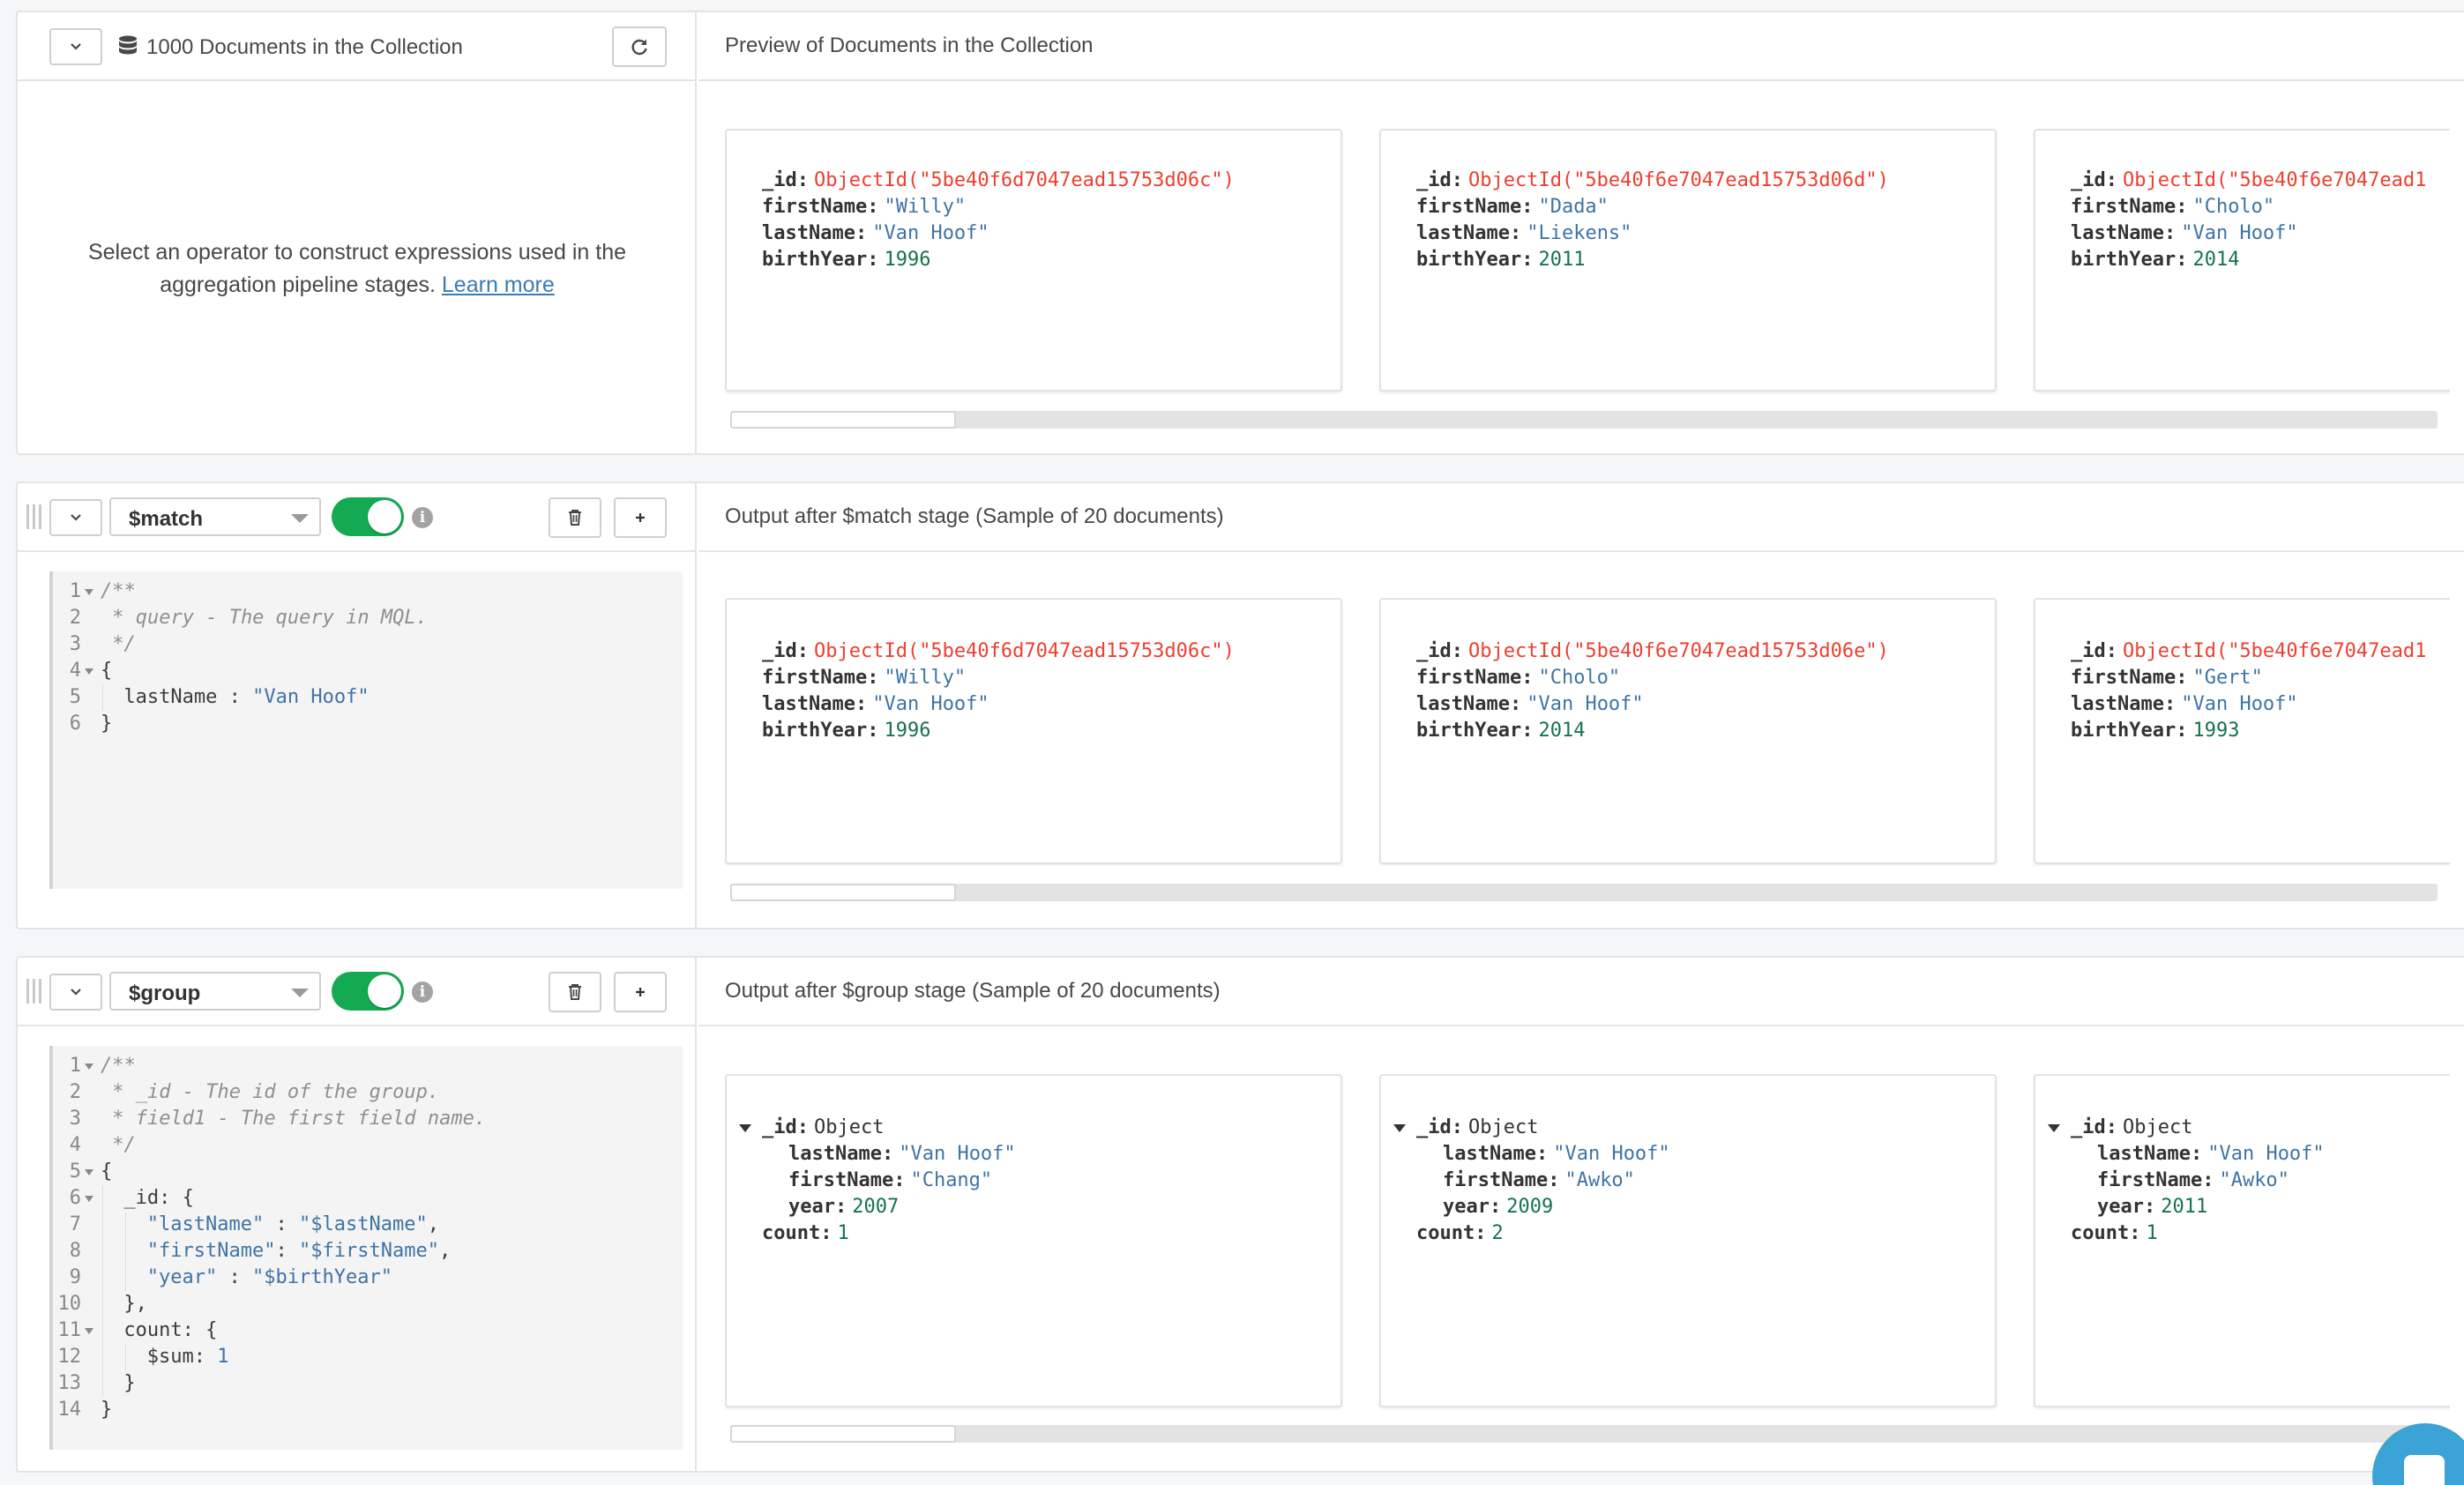 The width and height of the screenshot is (2464, 1485). Describe the element at coordinates (165, 993) in the screenshot. I see `selected-operator: $group` at that location.